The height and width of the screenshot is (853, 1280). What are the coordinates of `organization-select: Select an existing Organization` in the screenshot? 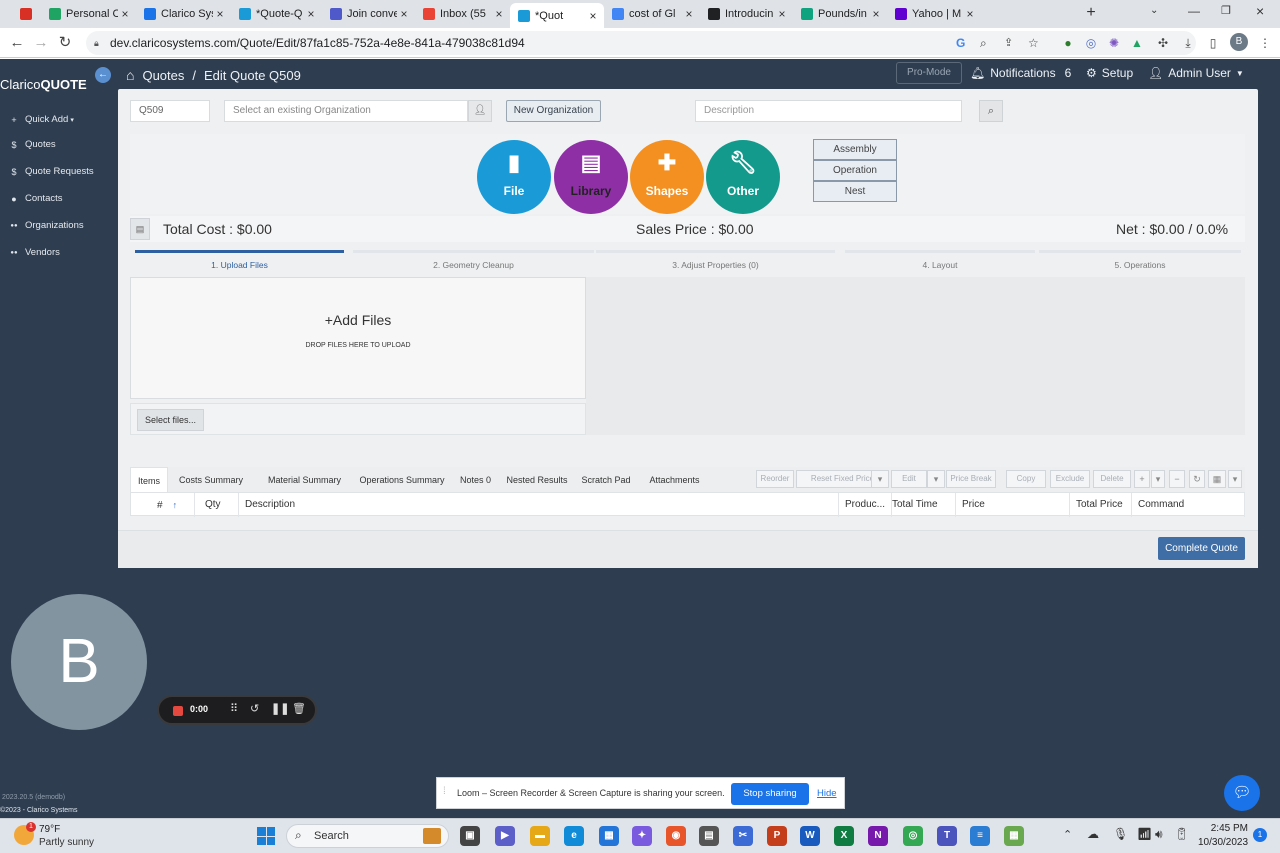 It's located at (346, 111).